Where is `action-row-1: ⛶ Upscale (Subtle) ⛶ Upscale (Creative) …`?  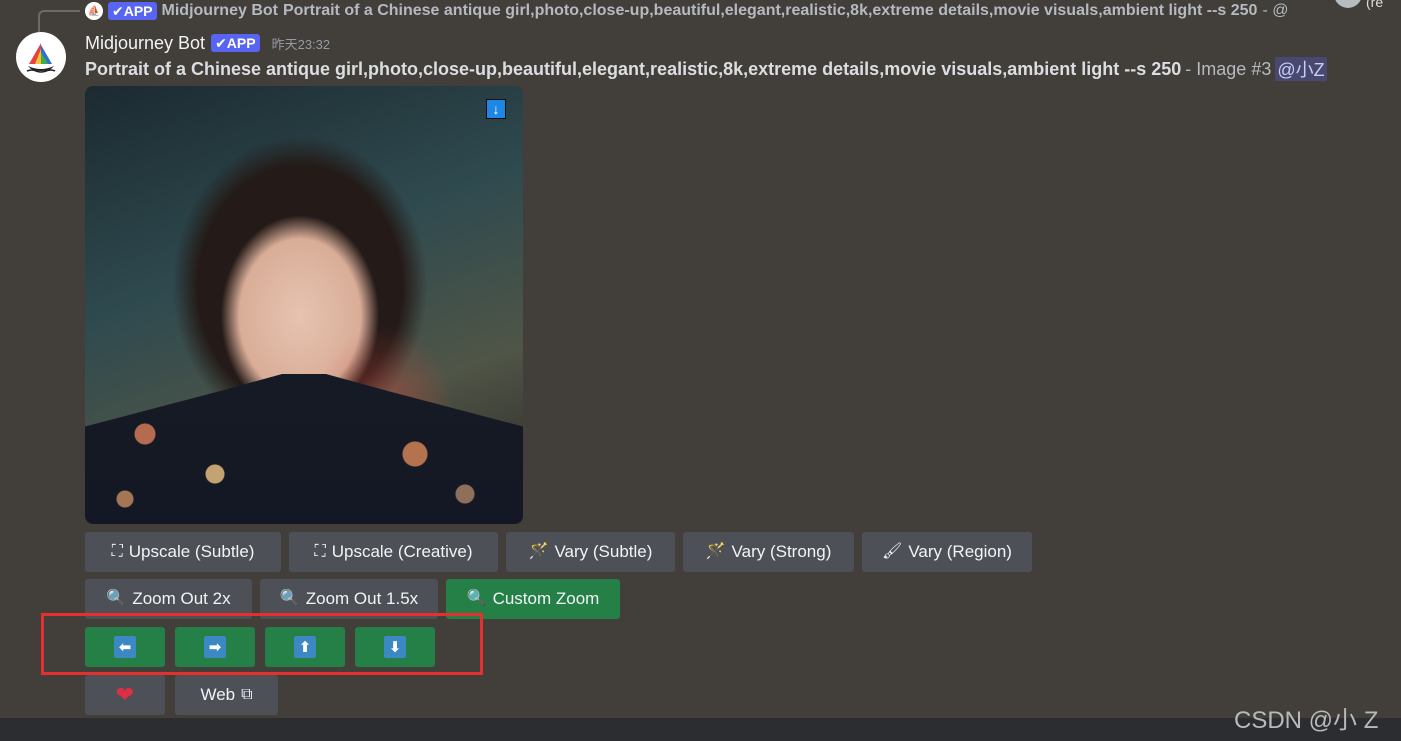
action-row-1: ⛶ Upscale (Subtle) ⛶ Upscale (Creative) … is located at coordinates (558, 552).